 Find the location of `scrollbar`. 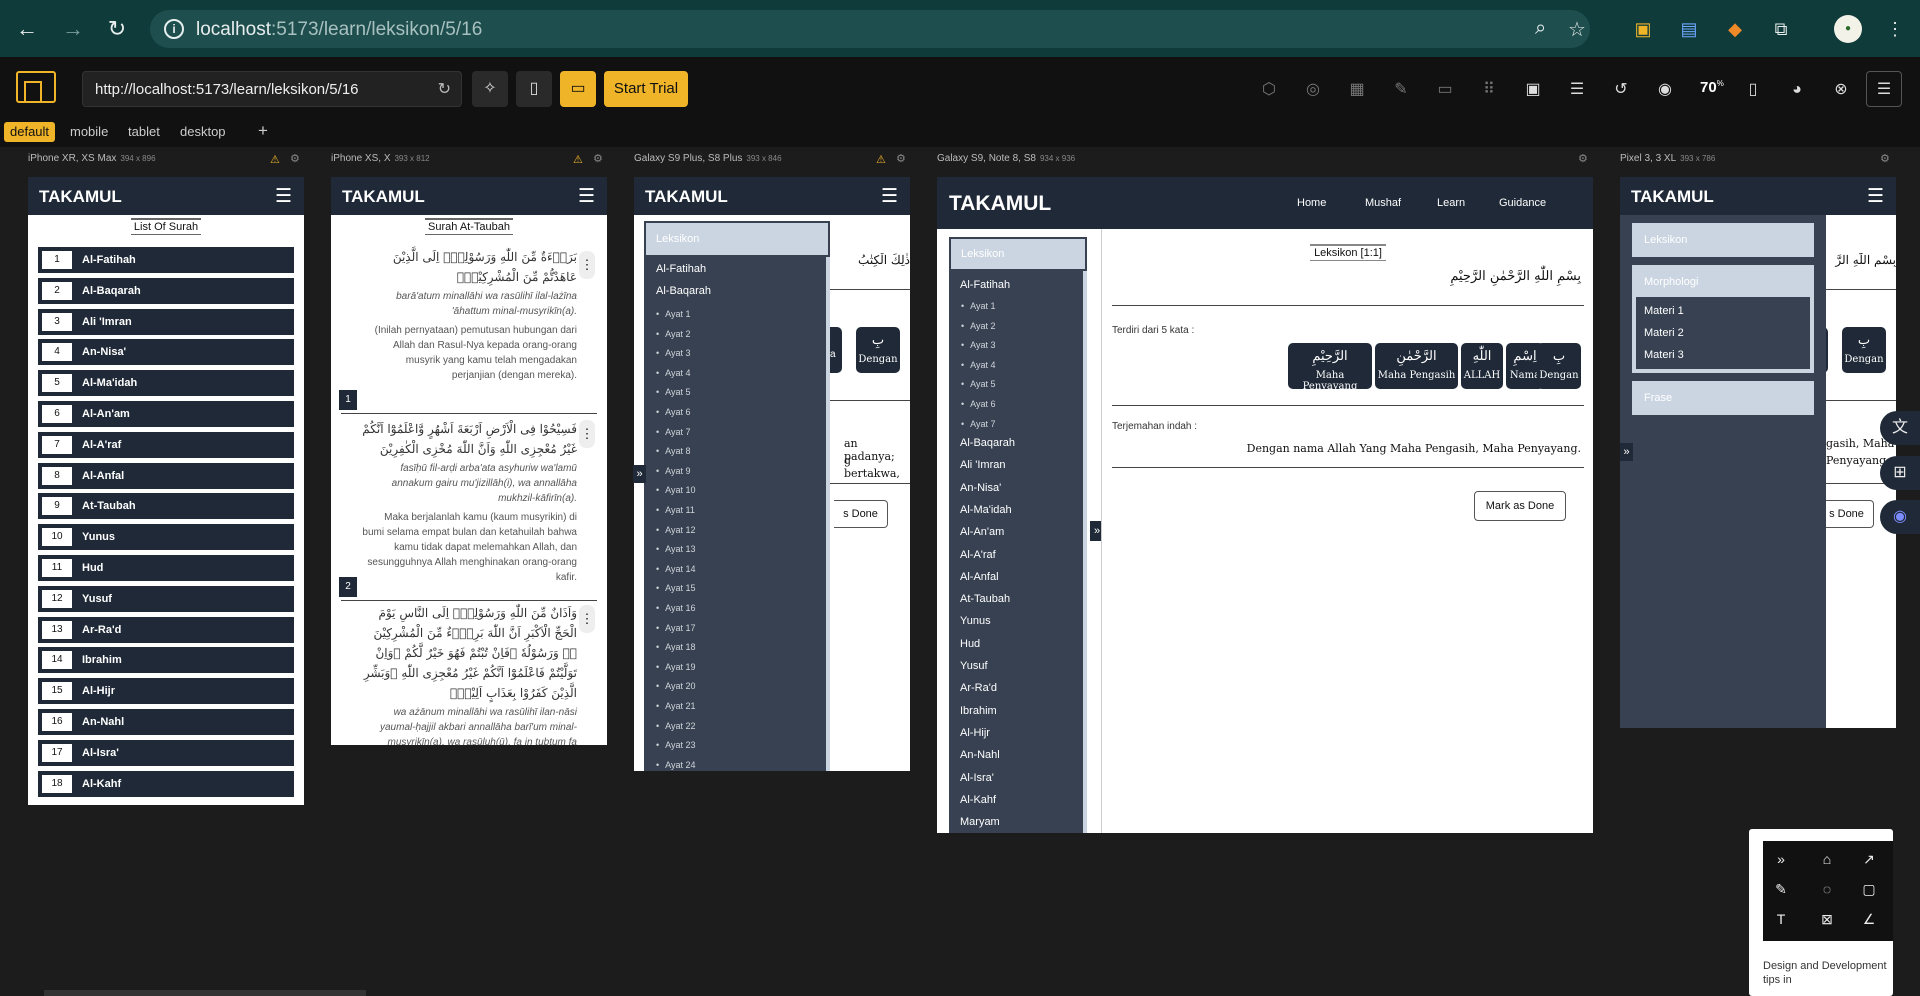

scrollbar is located at coordinates (1085, 552).